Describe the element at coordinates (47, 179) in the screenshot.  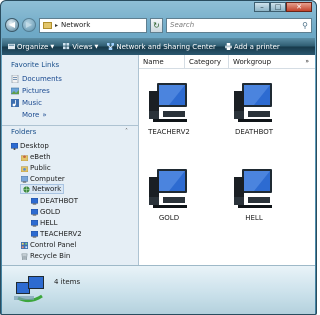
I see `tree-item-label: Computer` at that location.